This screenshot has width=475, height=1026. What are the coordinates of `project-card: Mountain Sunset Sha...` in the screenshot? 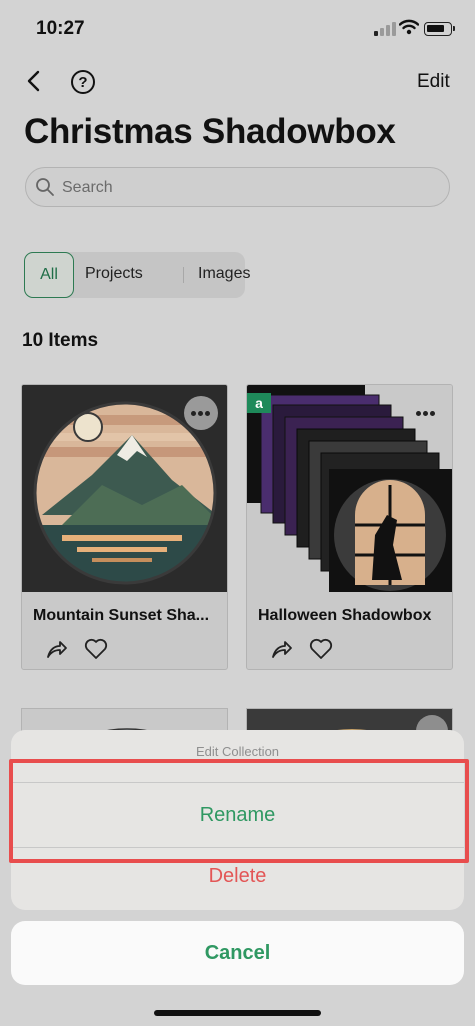 It's located at (124, 527).